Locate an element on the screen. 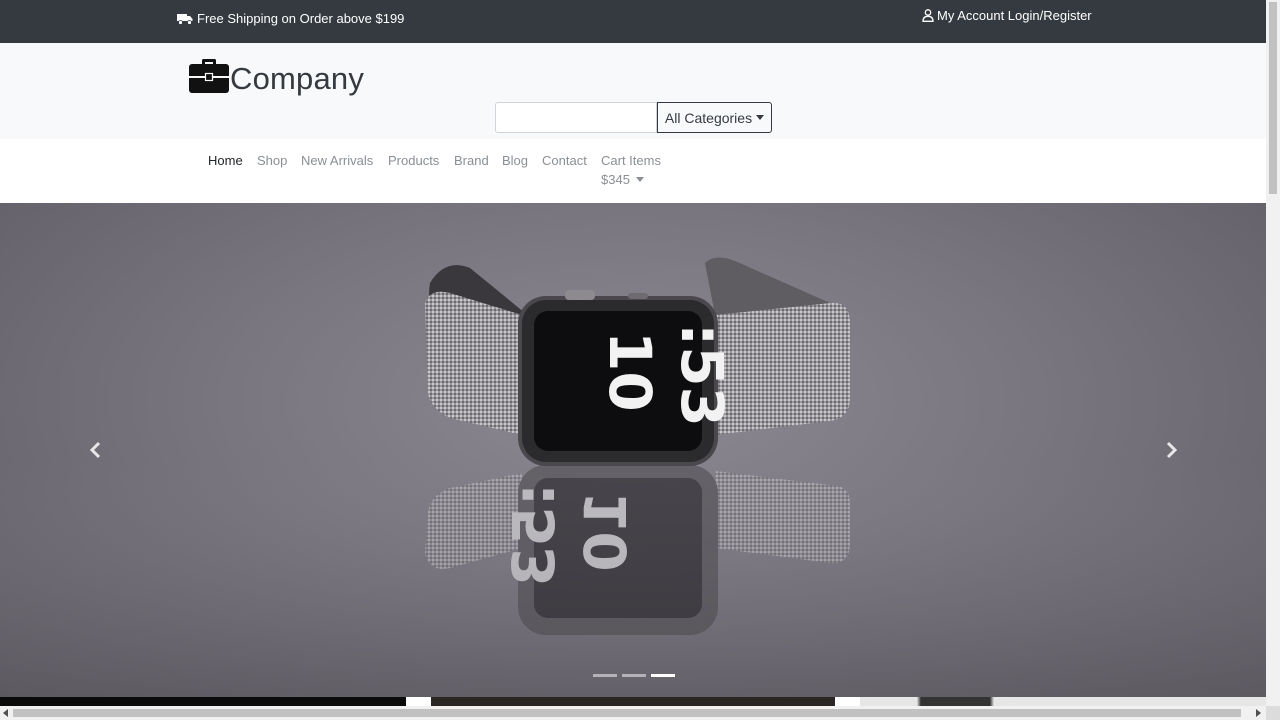 This screenshot has width=1280, height=720. user-icon is located at coordinates (928, 15).